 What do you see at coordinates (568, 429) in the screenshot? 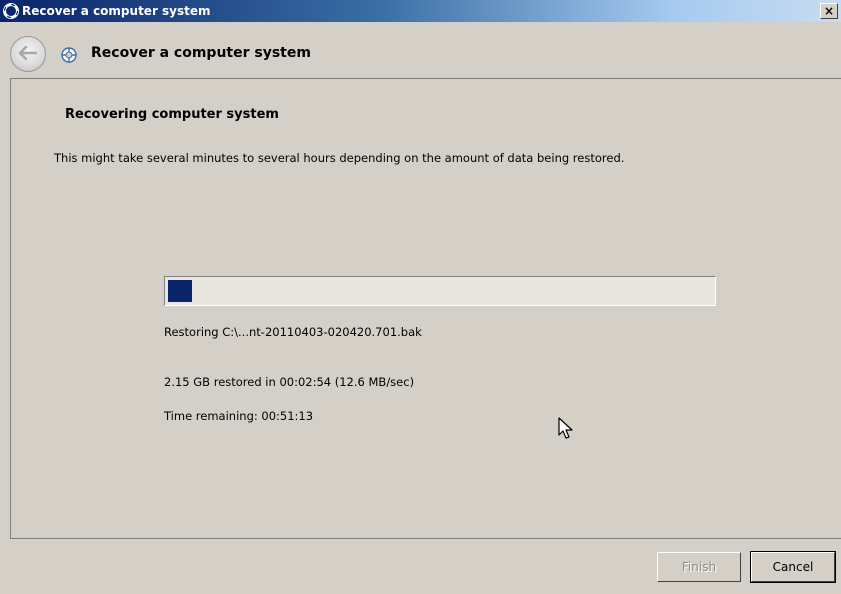
I see `mouse-cursor-icon` at bounding box center [568, 429].